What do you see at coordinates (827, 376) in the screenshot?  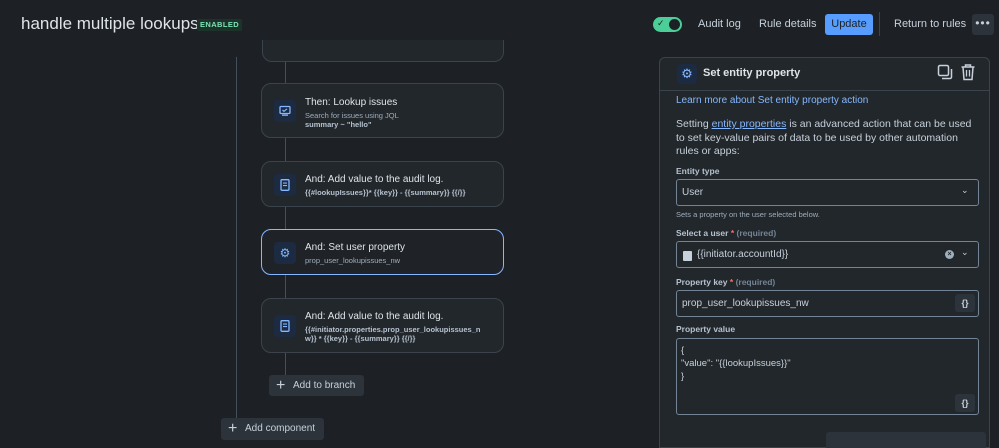 I see `property-value-textarea: { "value": "{{lookupIssues}}" } {}` at bounding box center [827, 376].